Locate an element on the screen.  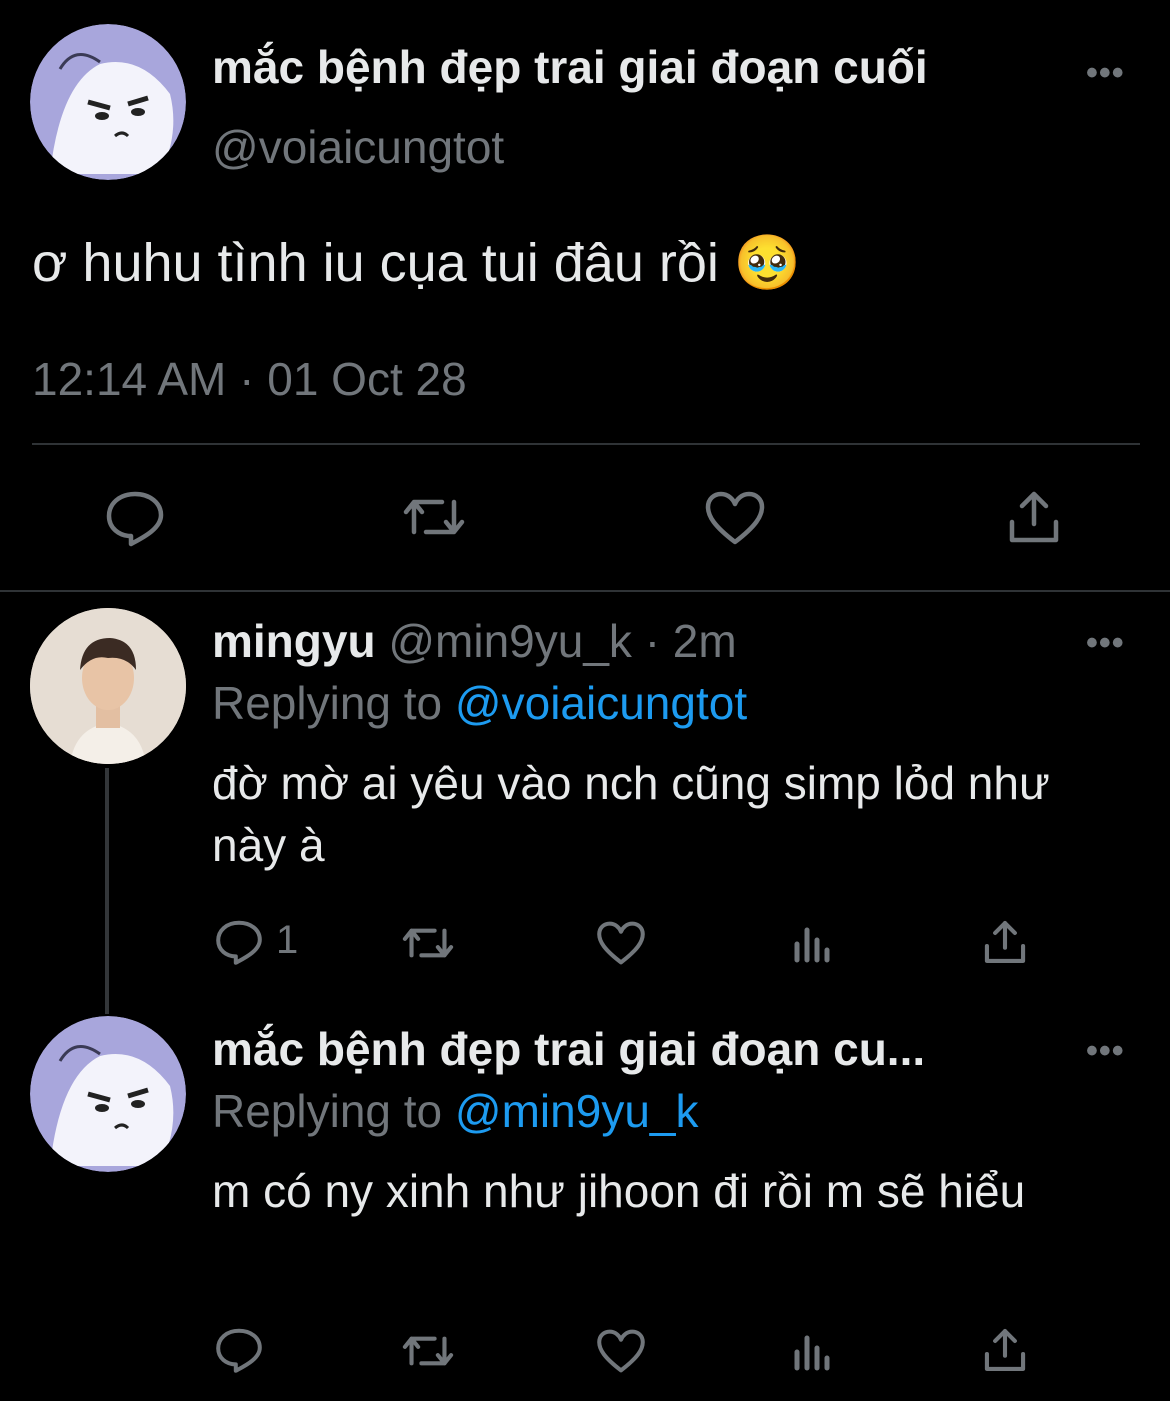
main-tweet-text-content: ơ huhu tình iu cụa tui đâu rồi is located at coordinates (375, 263).